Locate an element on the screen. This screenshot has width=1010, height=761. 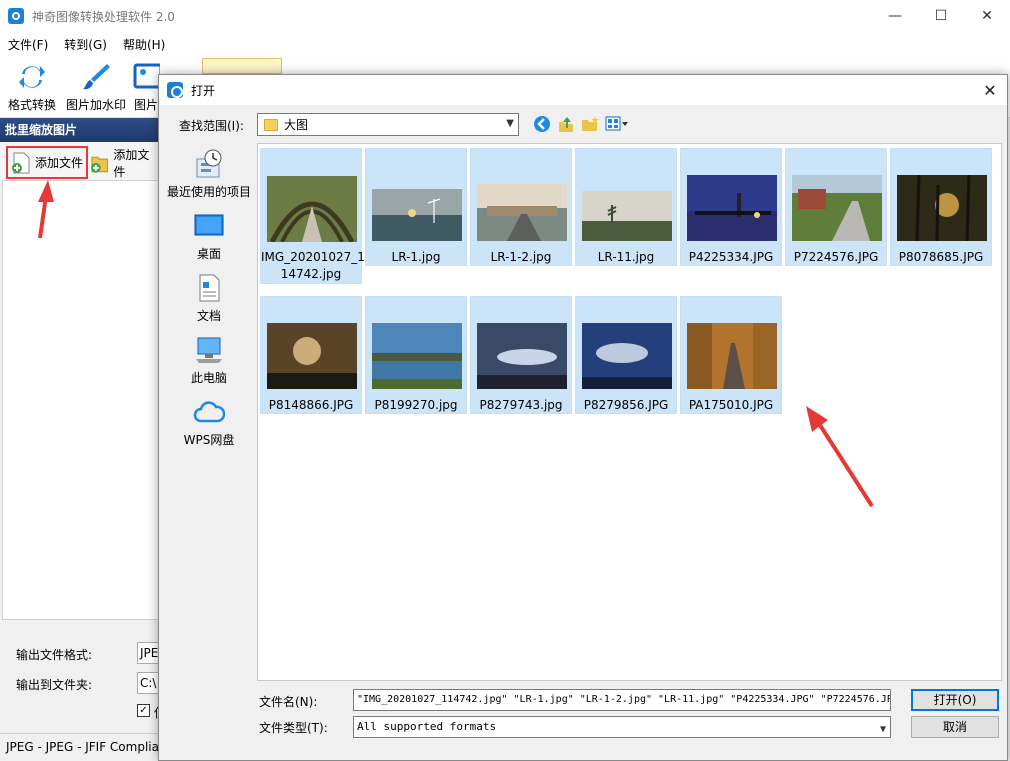
back-icon is located at coordinates (542, 124).